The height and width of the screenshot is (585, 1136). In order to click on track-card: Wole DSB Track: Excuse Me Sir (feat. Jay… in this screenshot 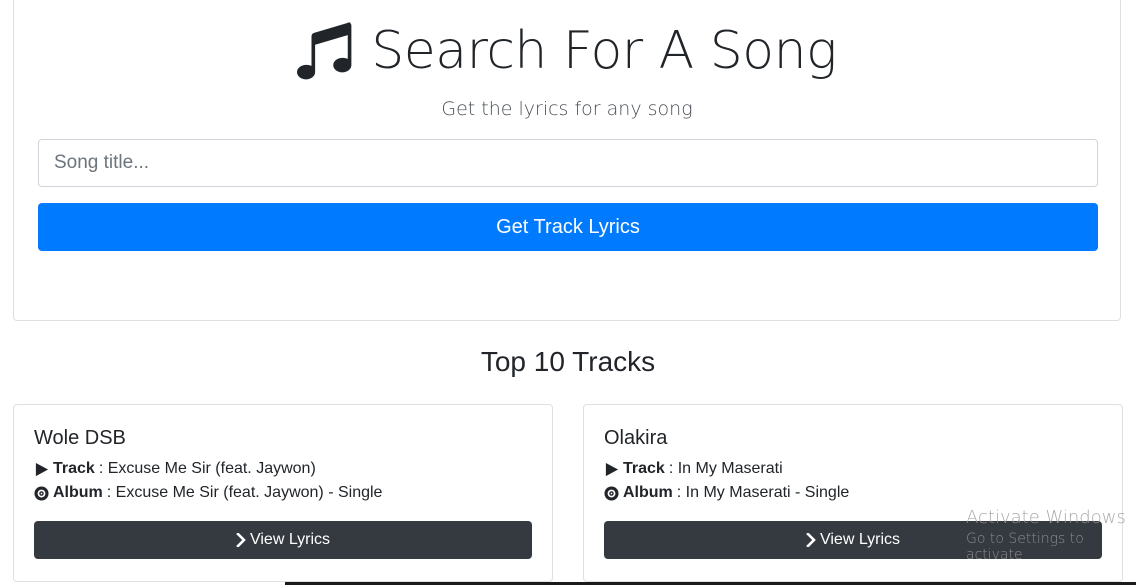, I will do `click(283, 493)`.